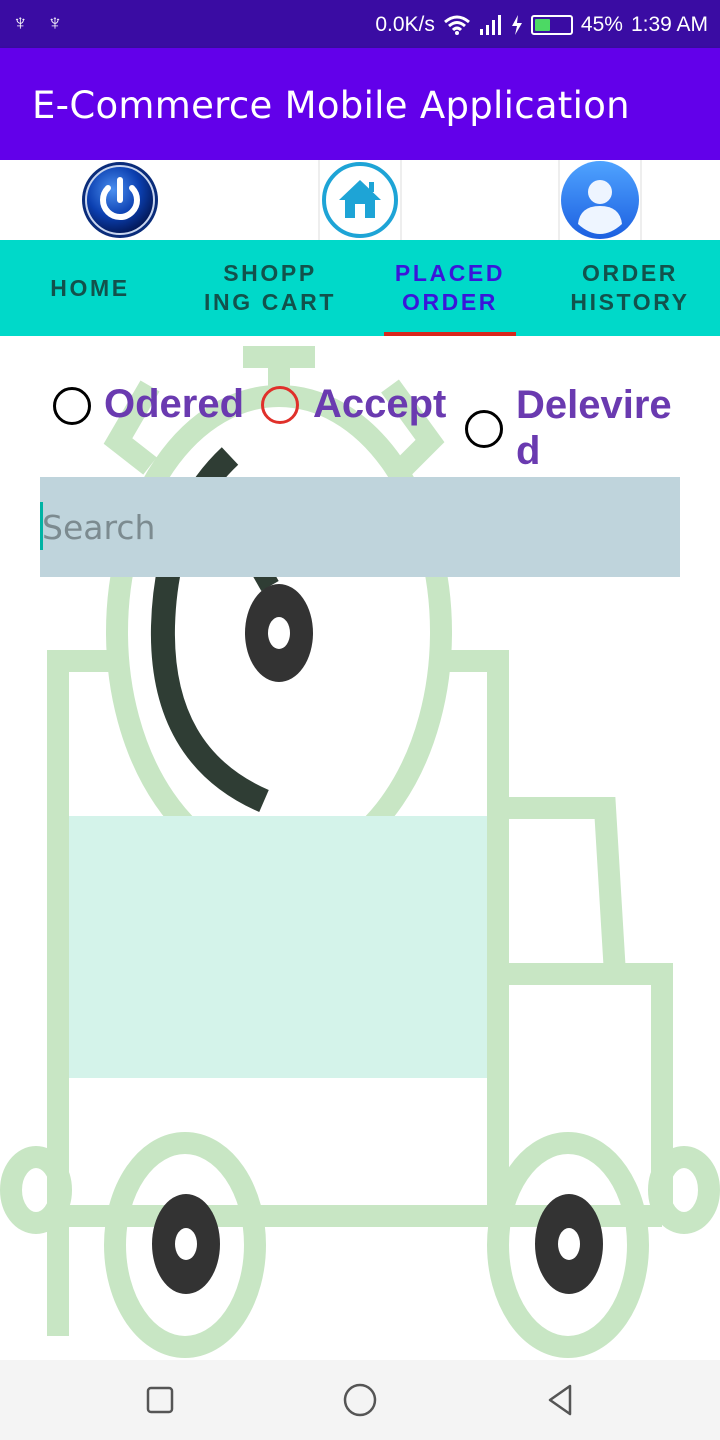 Image resolution: width=720 pixels, height=1440 pixels. Describe the element at coordinates (72, 406) in the screenshot. I see `radio-ordered` at that location.